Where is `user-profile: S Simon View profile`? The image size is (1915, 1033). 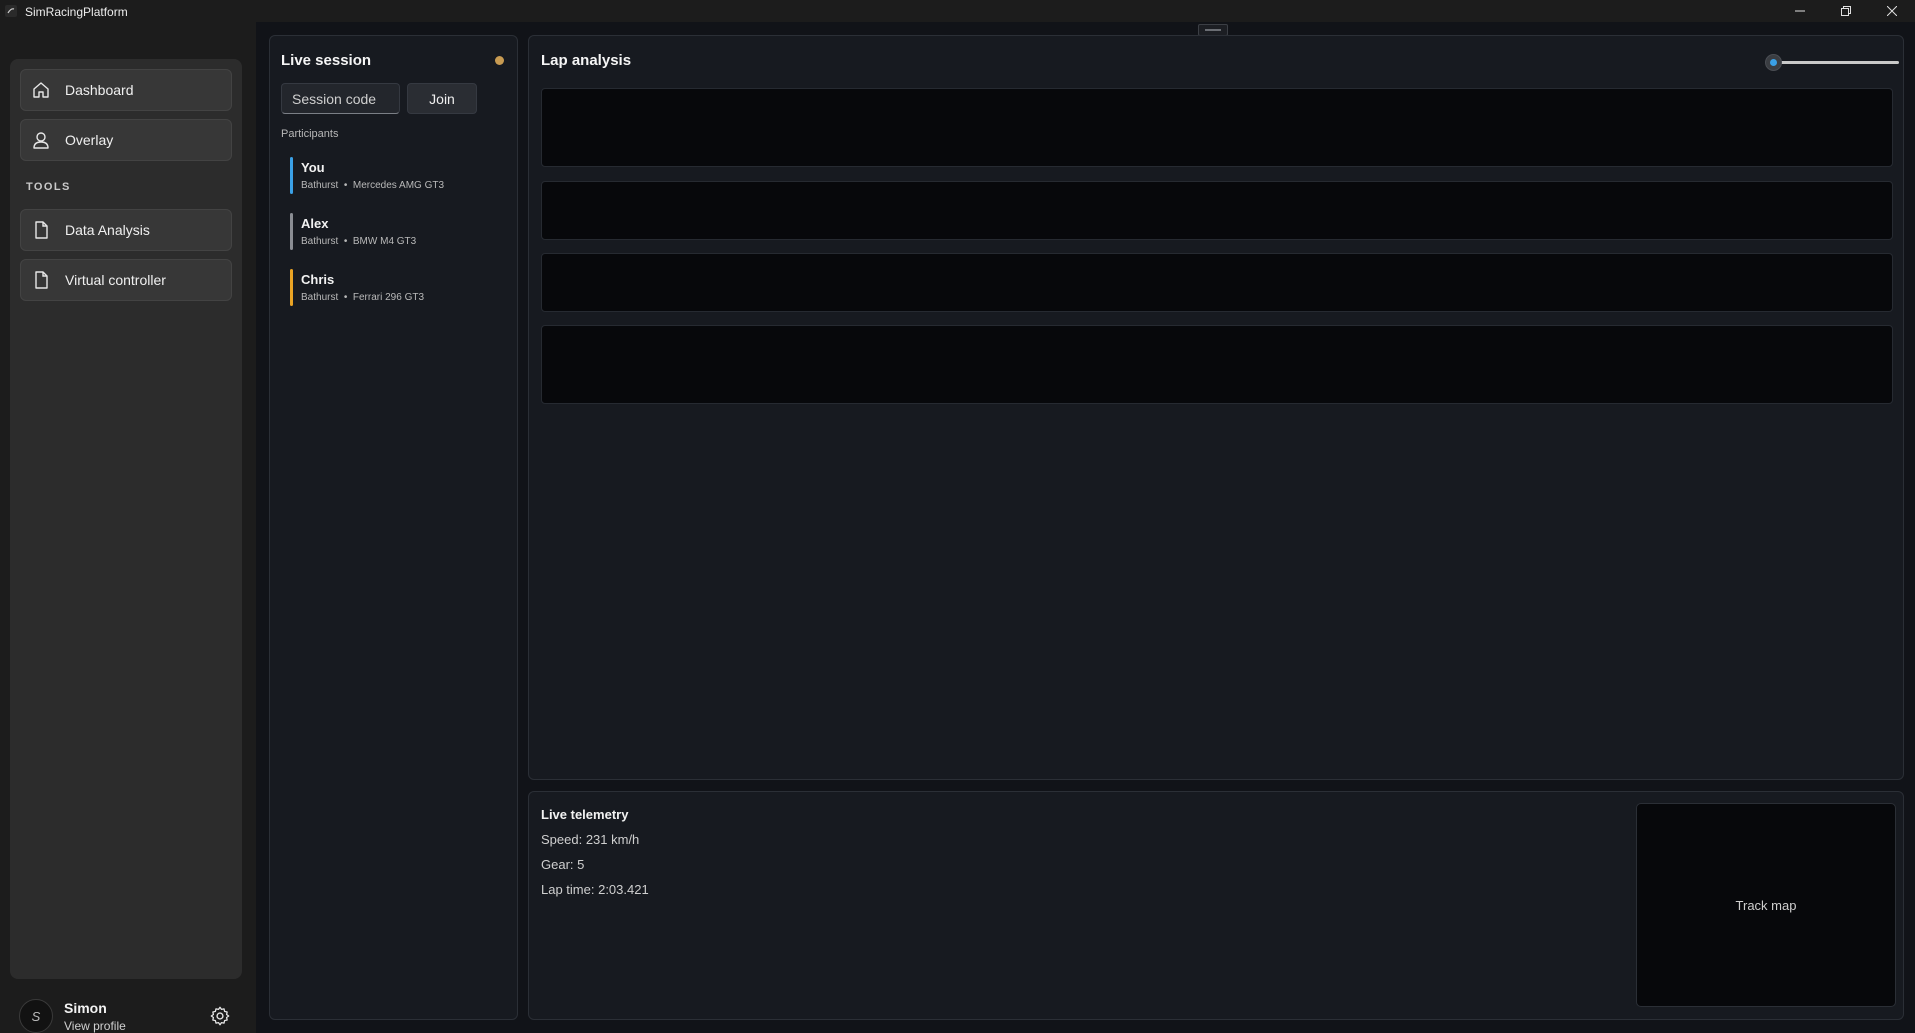
user-profile: S Simon View profile is located at coordinates (129, 1015).